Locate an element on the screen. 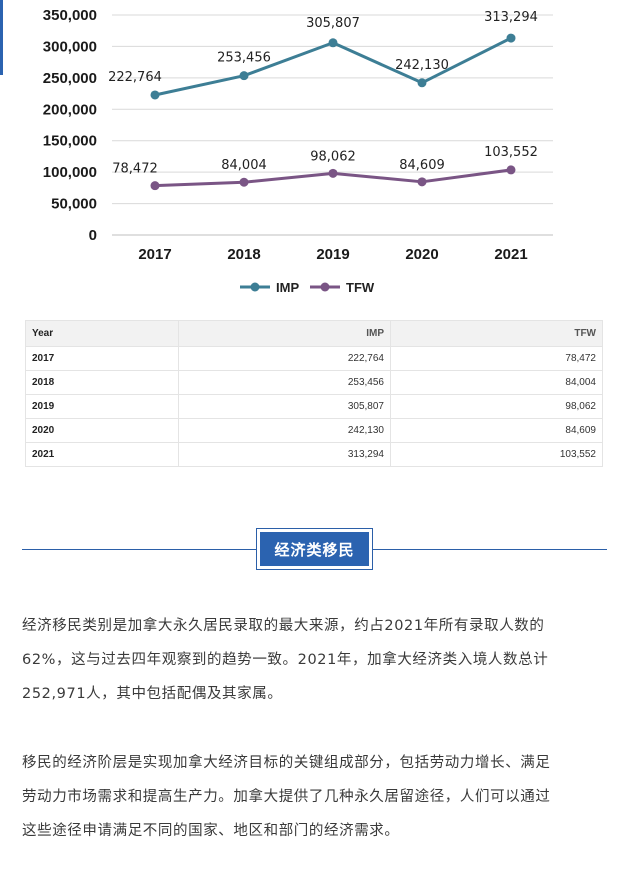  data-label: 242,130 is located at coordinates (422, 65).